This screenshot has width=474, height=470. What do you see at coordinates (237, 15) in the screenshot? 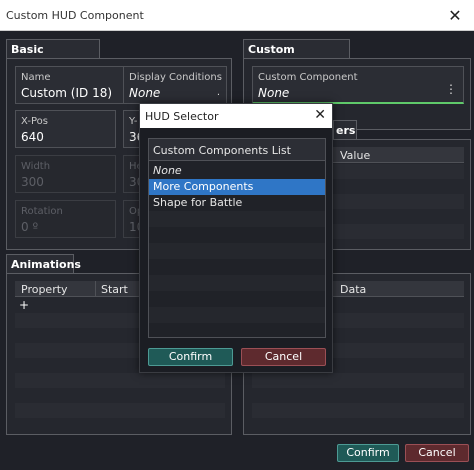
I see `window-title-bar: Custom HUD Component ✕` at bounding box center [237, 15].